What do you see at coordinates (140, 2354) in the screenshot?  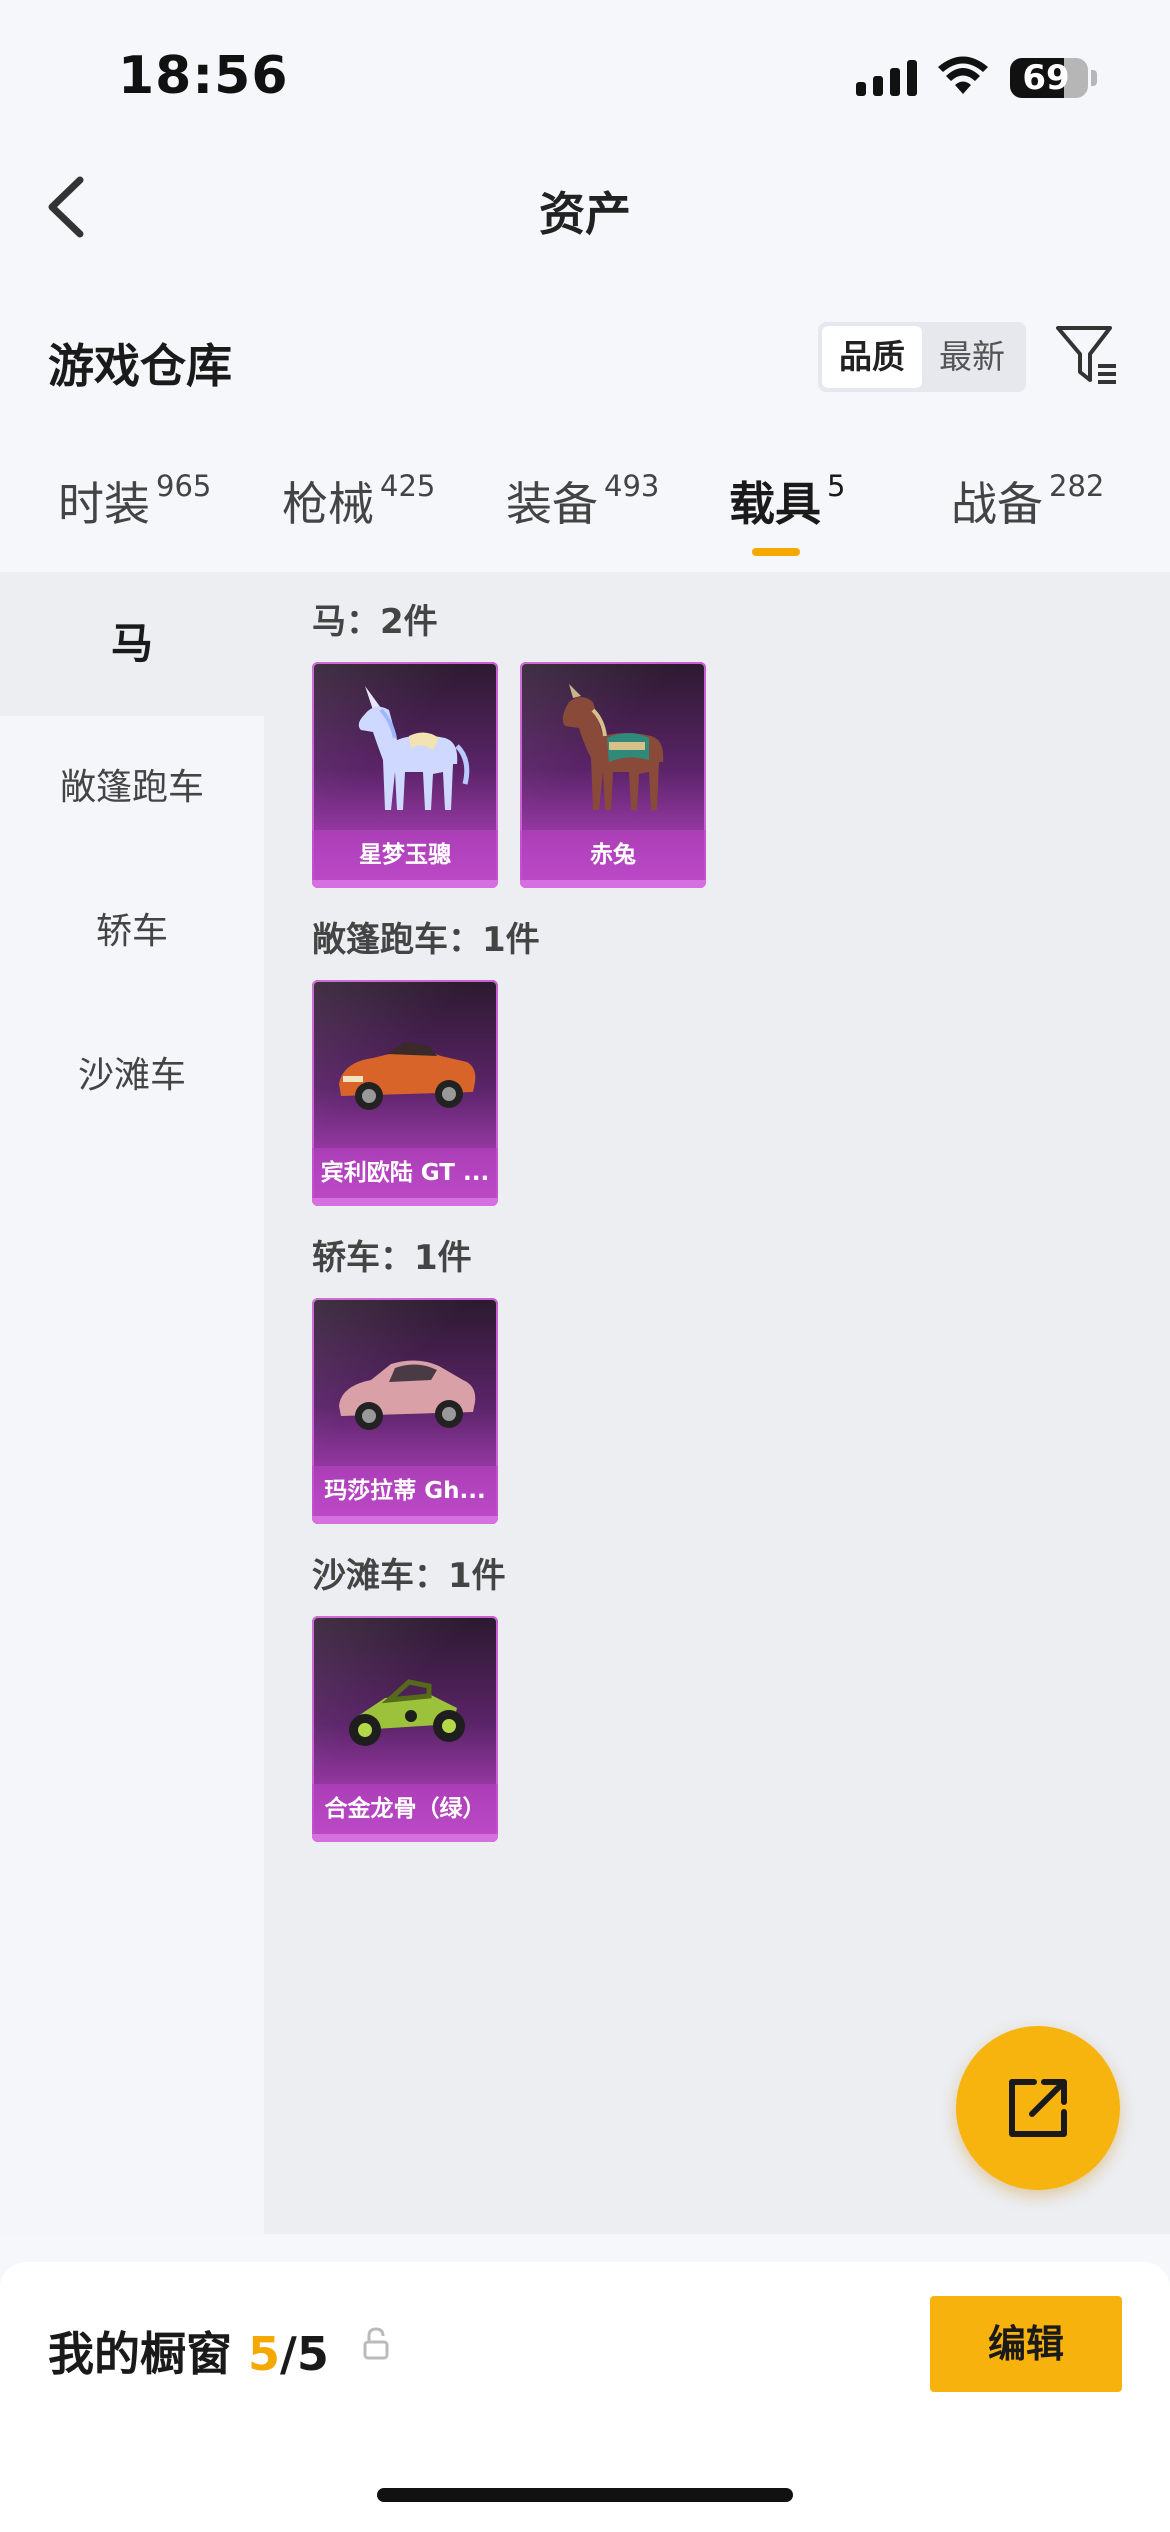 I see `showcase-title: 我的橱窗` at bounding box center [140, 2354].